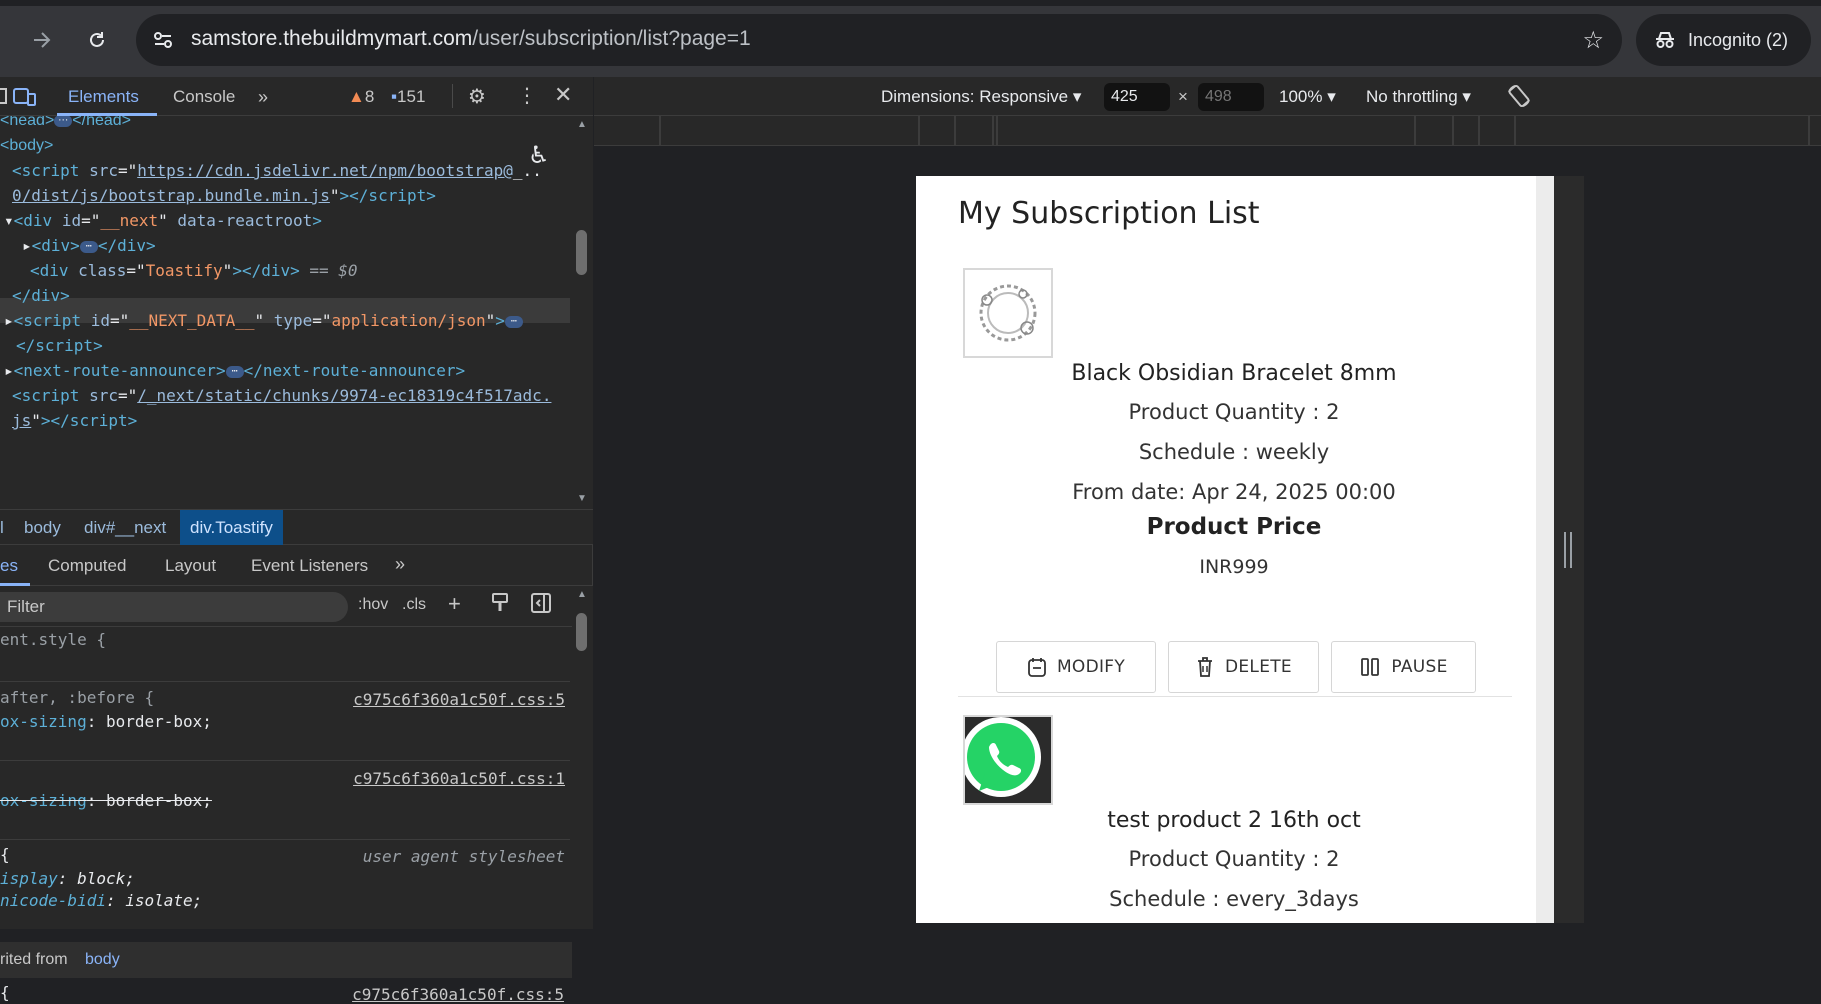 This screenshot has width=1821, height=1004. I want to click on rotate-icon, so click(1519, 98).